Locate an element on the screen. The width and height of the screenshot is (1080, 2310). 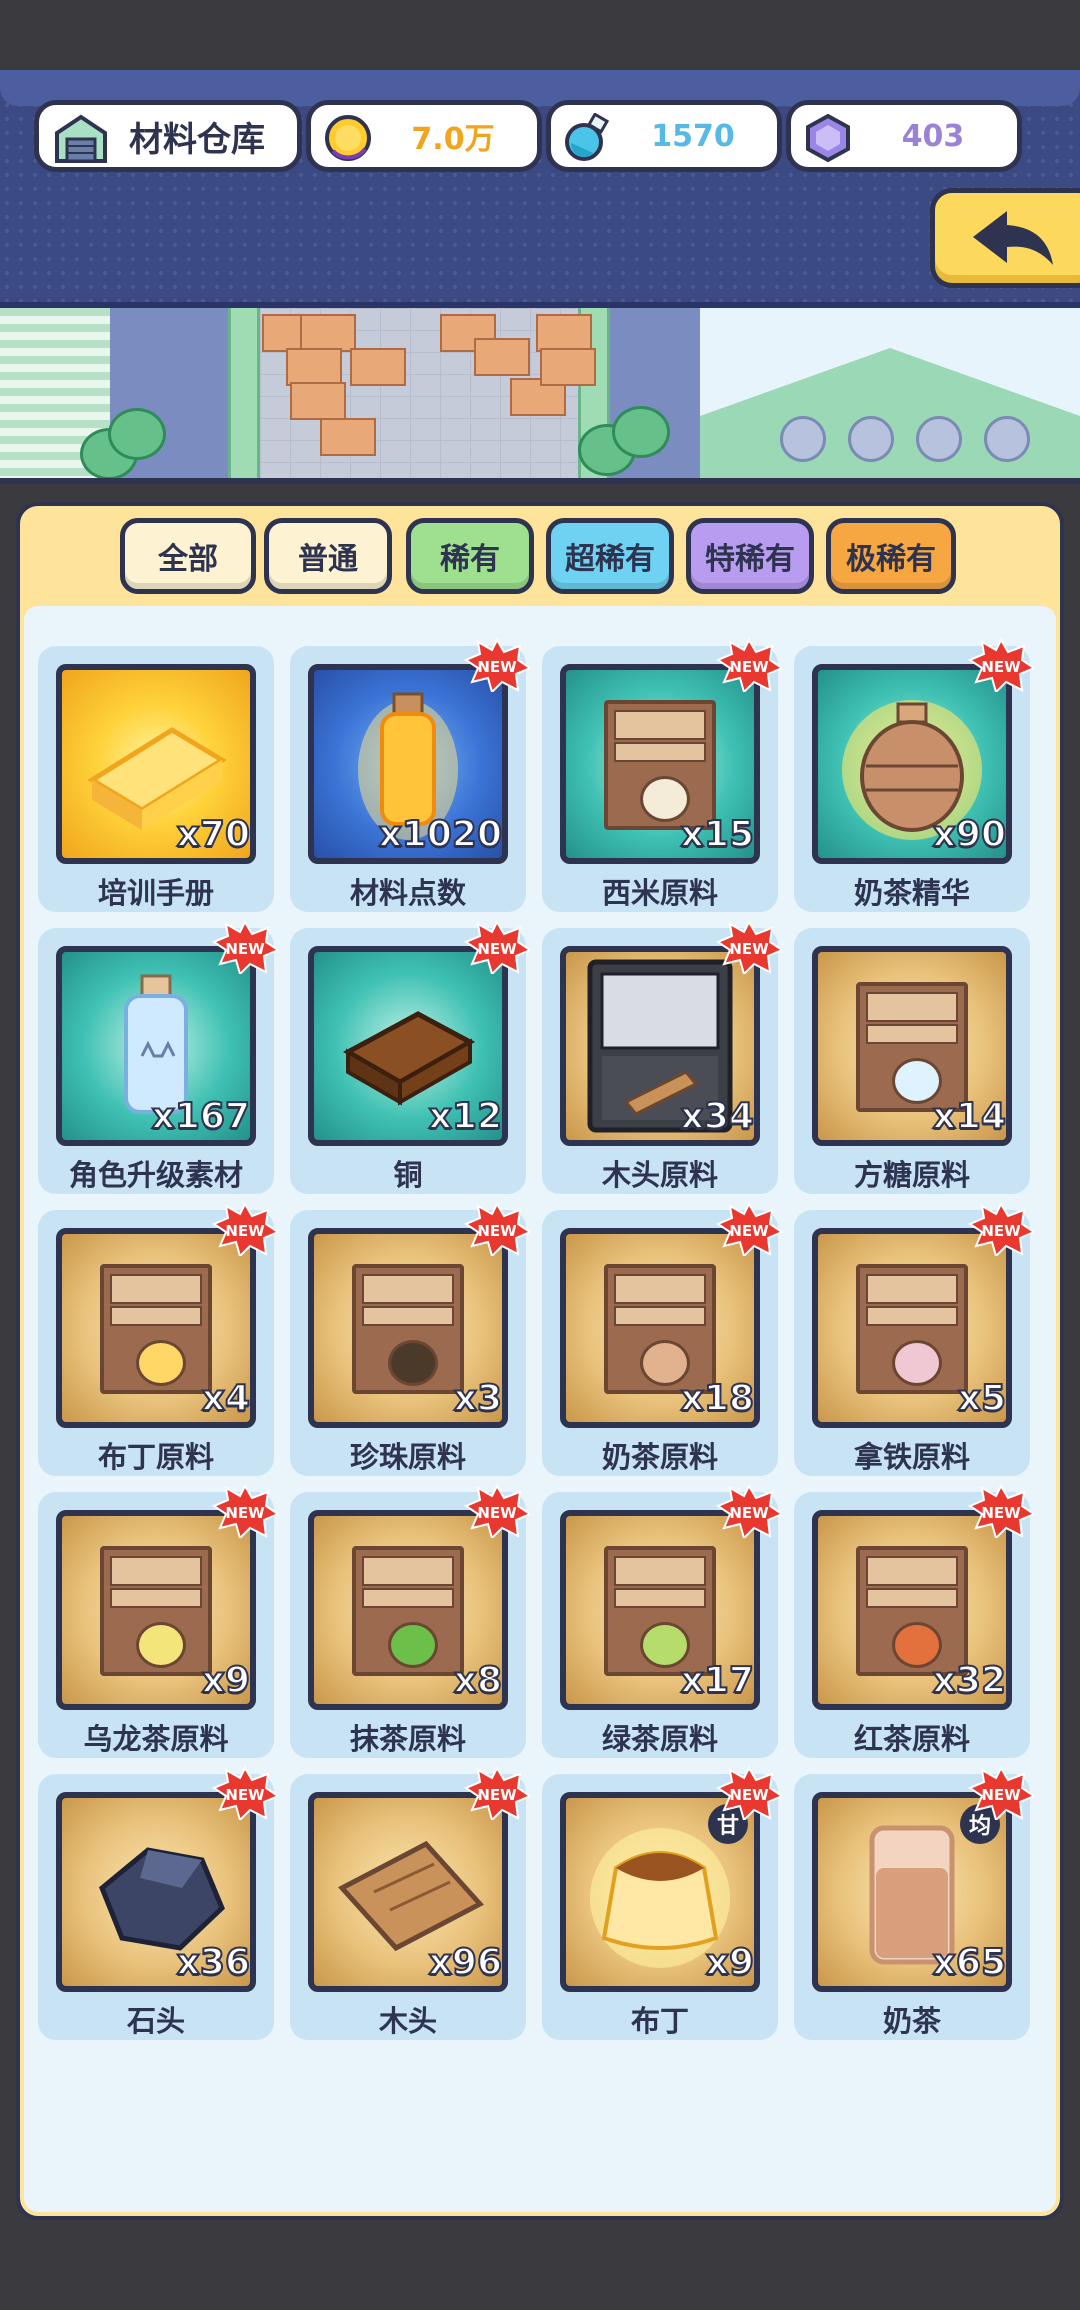
tab-5: 极稀有 is located at coordinates (891, 556).